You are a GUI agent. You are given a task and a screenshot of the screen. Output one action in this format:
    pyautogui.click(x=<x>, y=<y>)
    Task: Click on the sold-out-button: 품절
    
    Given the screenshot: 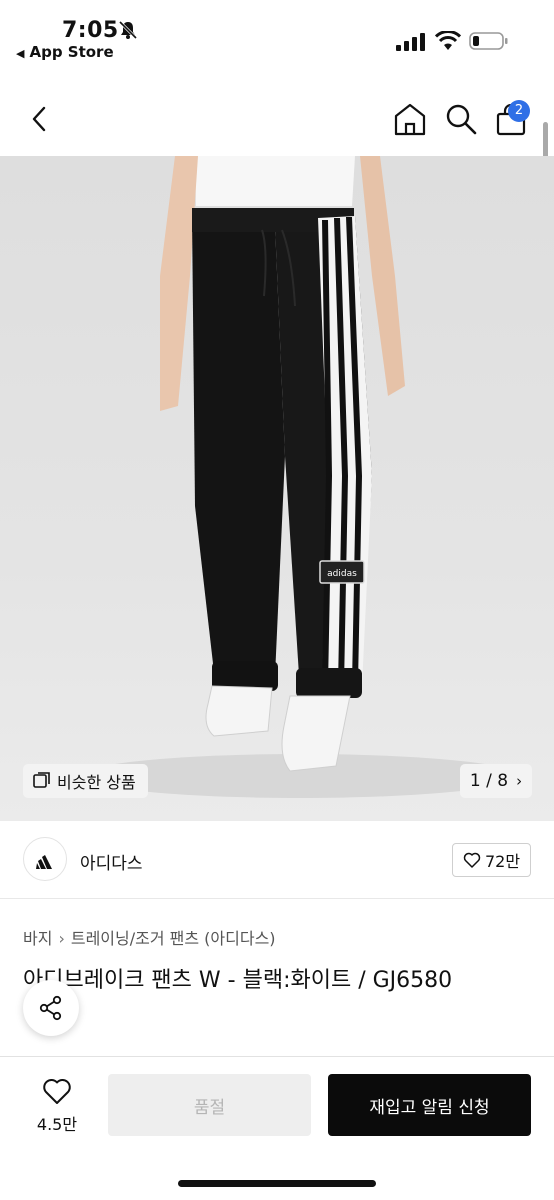 What is the action you would take?
    pyautogui.click(x=209, y=1105)
    